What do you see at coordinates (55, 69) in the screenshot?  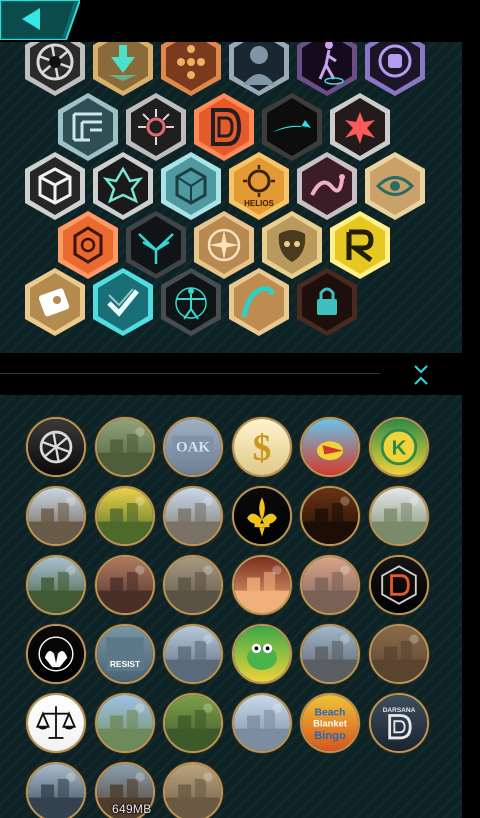 I see `badge-aperture` at bounding box center [55, 69].